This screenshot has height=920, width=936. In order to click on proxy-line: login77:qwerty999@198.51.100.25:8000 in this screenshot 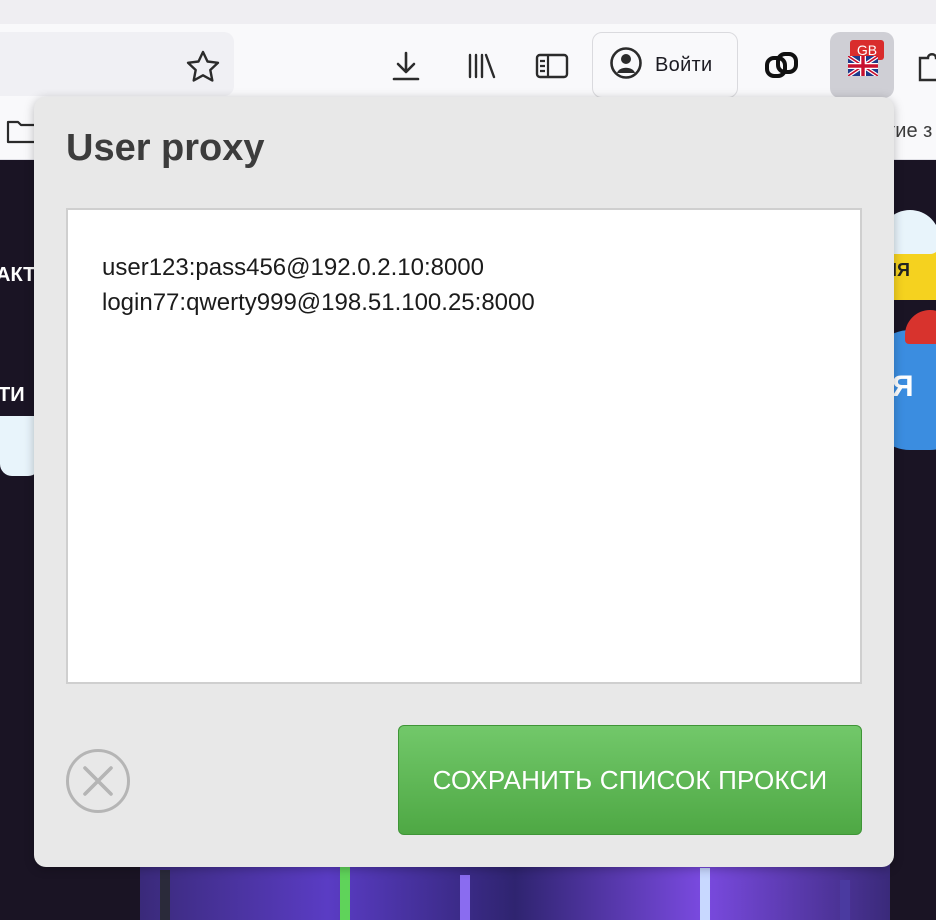, I will do `click(318, 302)`.